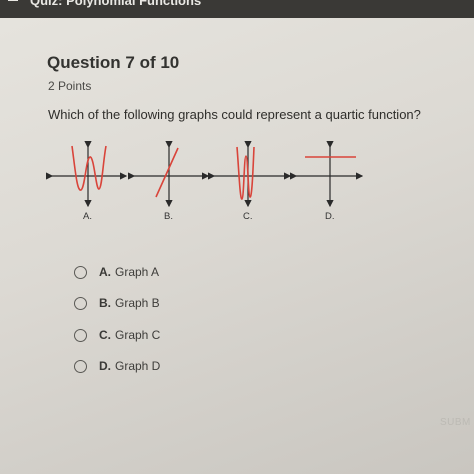 The height and width of the screenshot is (474, 474). Describe the element at coordinates (168, 216) in the screenshot. I see `graph-b-label: B.` at that location.